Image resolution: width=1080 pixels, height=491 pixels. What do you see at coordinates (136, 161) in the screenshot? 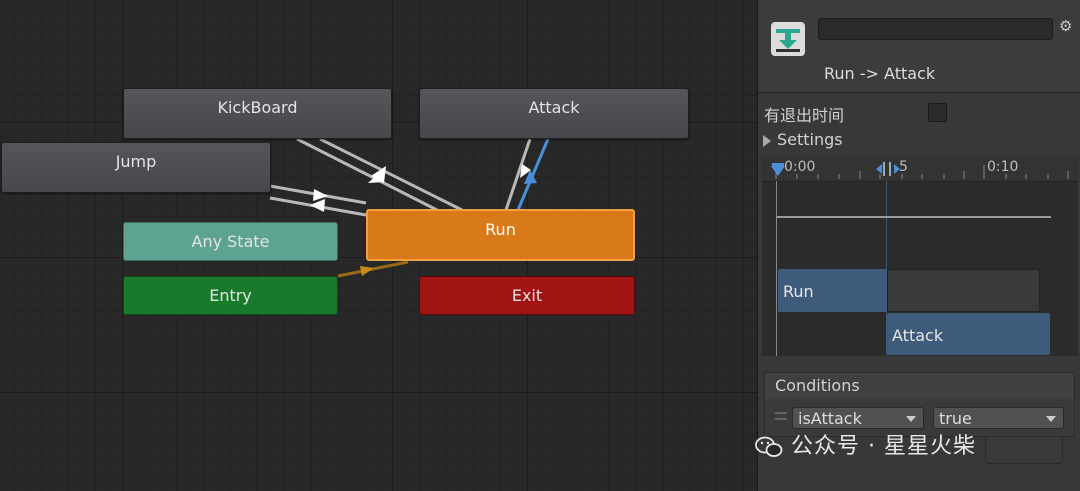
I see `state-jump-label: Jump` at bounding box center [136, 161].